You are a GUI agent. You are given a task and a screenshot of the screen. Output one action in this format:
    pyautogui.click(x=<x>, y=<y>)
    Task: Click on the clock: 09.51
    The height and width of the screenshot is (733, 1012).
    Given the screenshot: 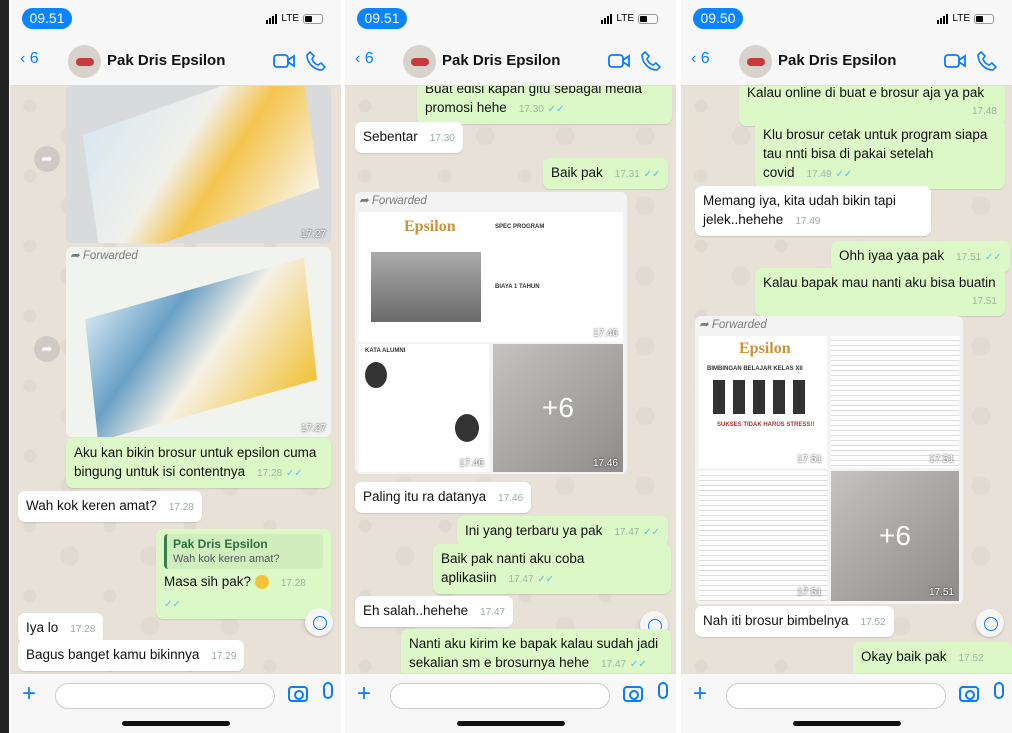 What is the action you would take?
    pyautogui.click(x=47, y=18)
    